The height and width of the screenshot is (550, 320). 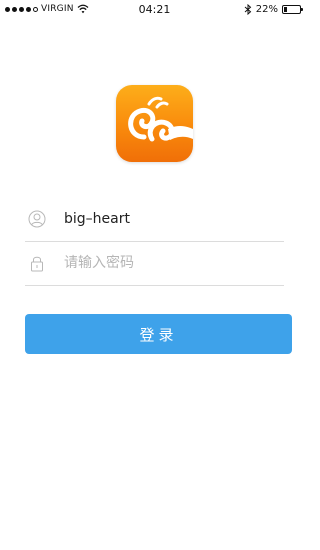 I want to click on password-field, so click(x=154, y=264).